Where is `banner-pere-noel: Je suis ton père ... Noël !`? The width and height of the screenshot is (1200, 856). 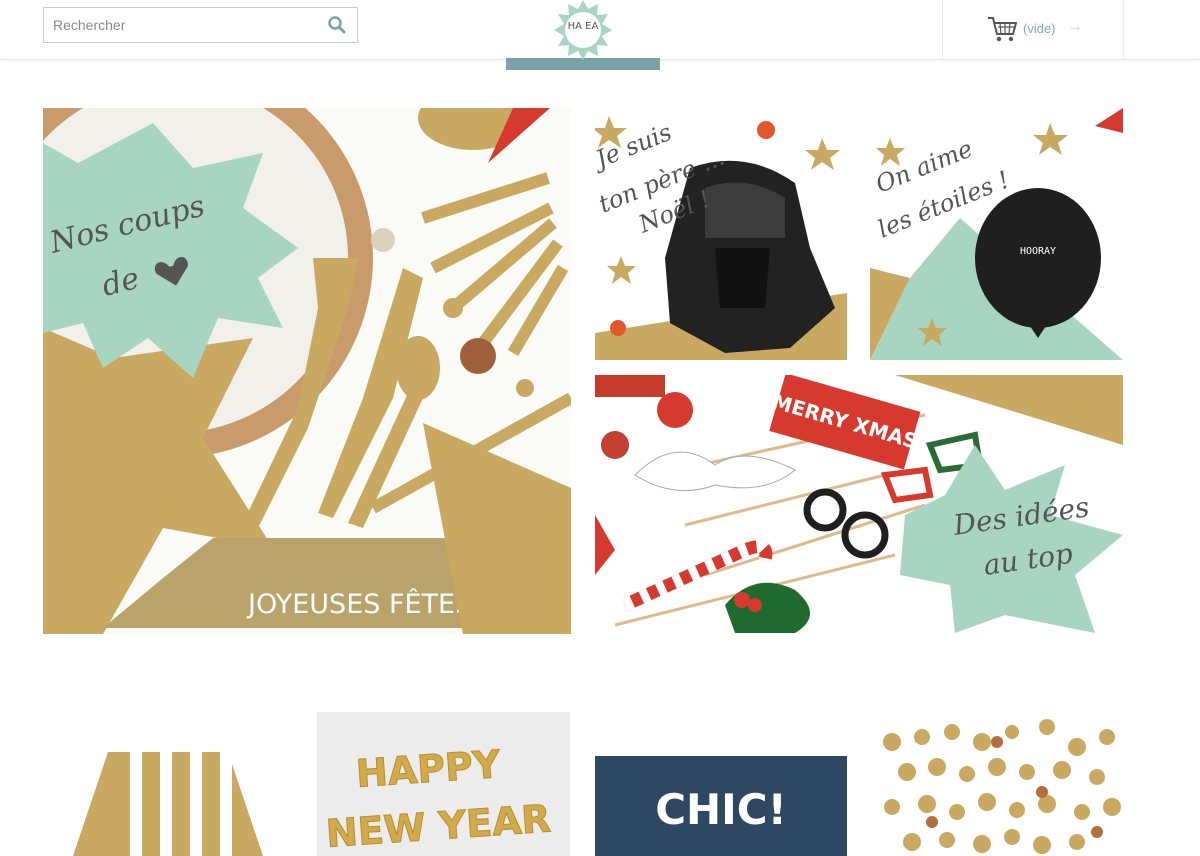
banner-pere-noel: Je suis ton père ... Noël ! is located at coordinates (721, 234).